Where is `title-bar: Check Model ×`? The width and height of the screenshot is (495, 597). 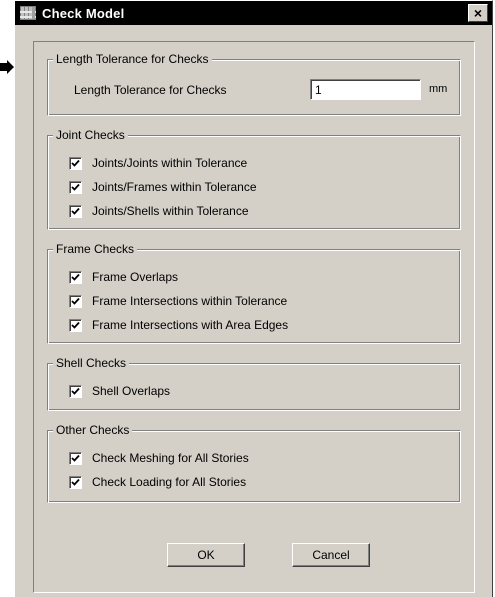
title-bar: Check Model × is located at coordinates (253, 13).